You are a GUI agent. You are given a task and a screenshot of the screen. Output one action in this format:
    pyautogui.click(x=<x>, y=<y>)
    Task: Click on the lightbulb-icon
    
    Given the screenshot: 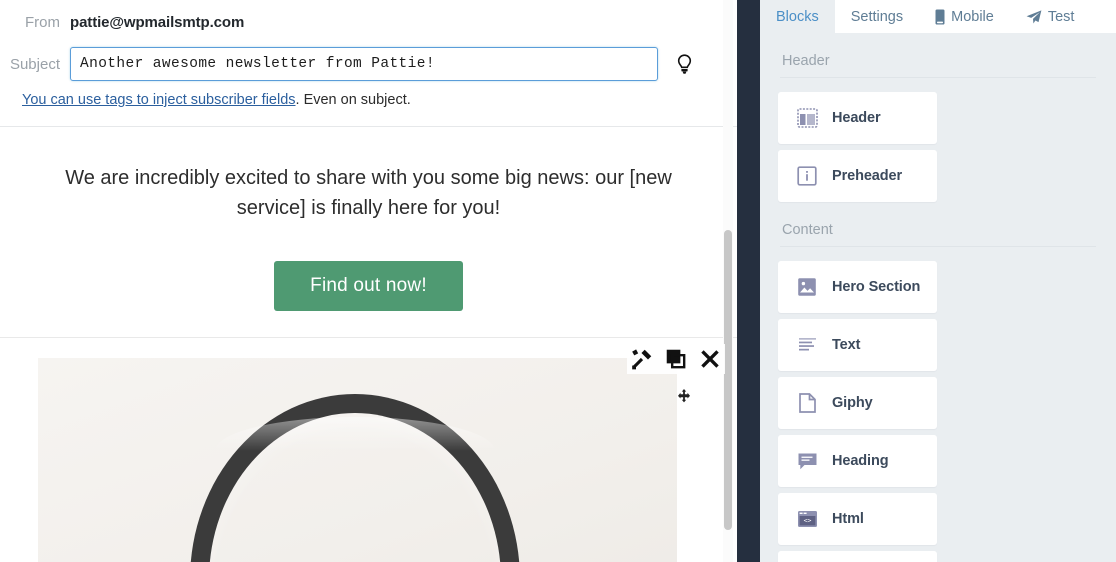 What is the action you would take?
    pyautogui.click(x=684, y=64)
    